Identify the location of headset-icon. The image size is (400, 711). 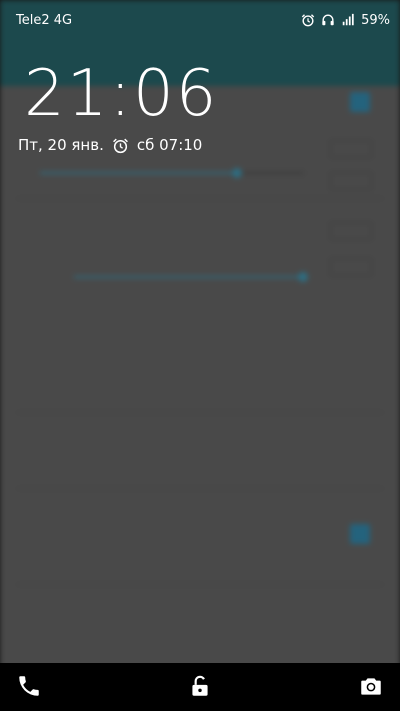
(328, 20).